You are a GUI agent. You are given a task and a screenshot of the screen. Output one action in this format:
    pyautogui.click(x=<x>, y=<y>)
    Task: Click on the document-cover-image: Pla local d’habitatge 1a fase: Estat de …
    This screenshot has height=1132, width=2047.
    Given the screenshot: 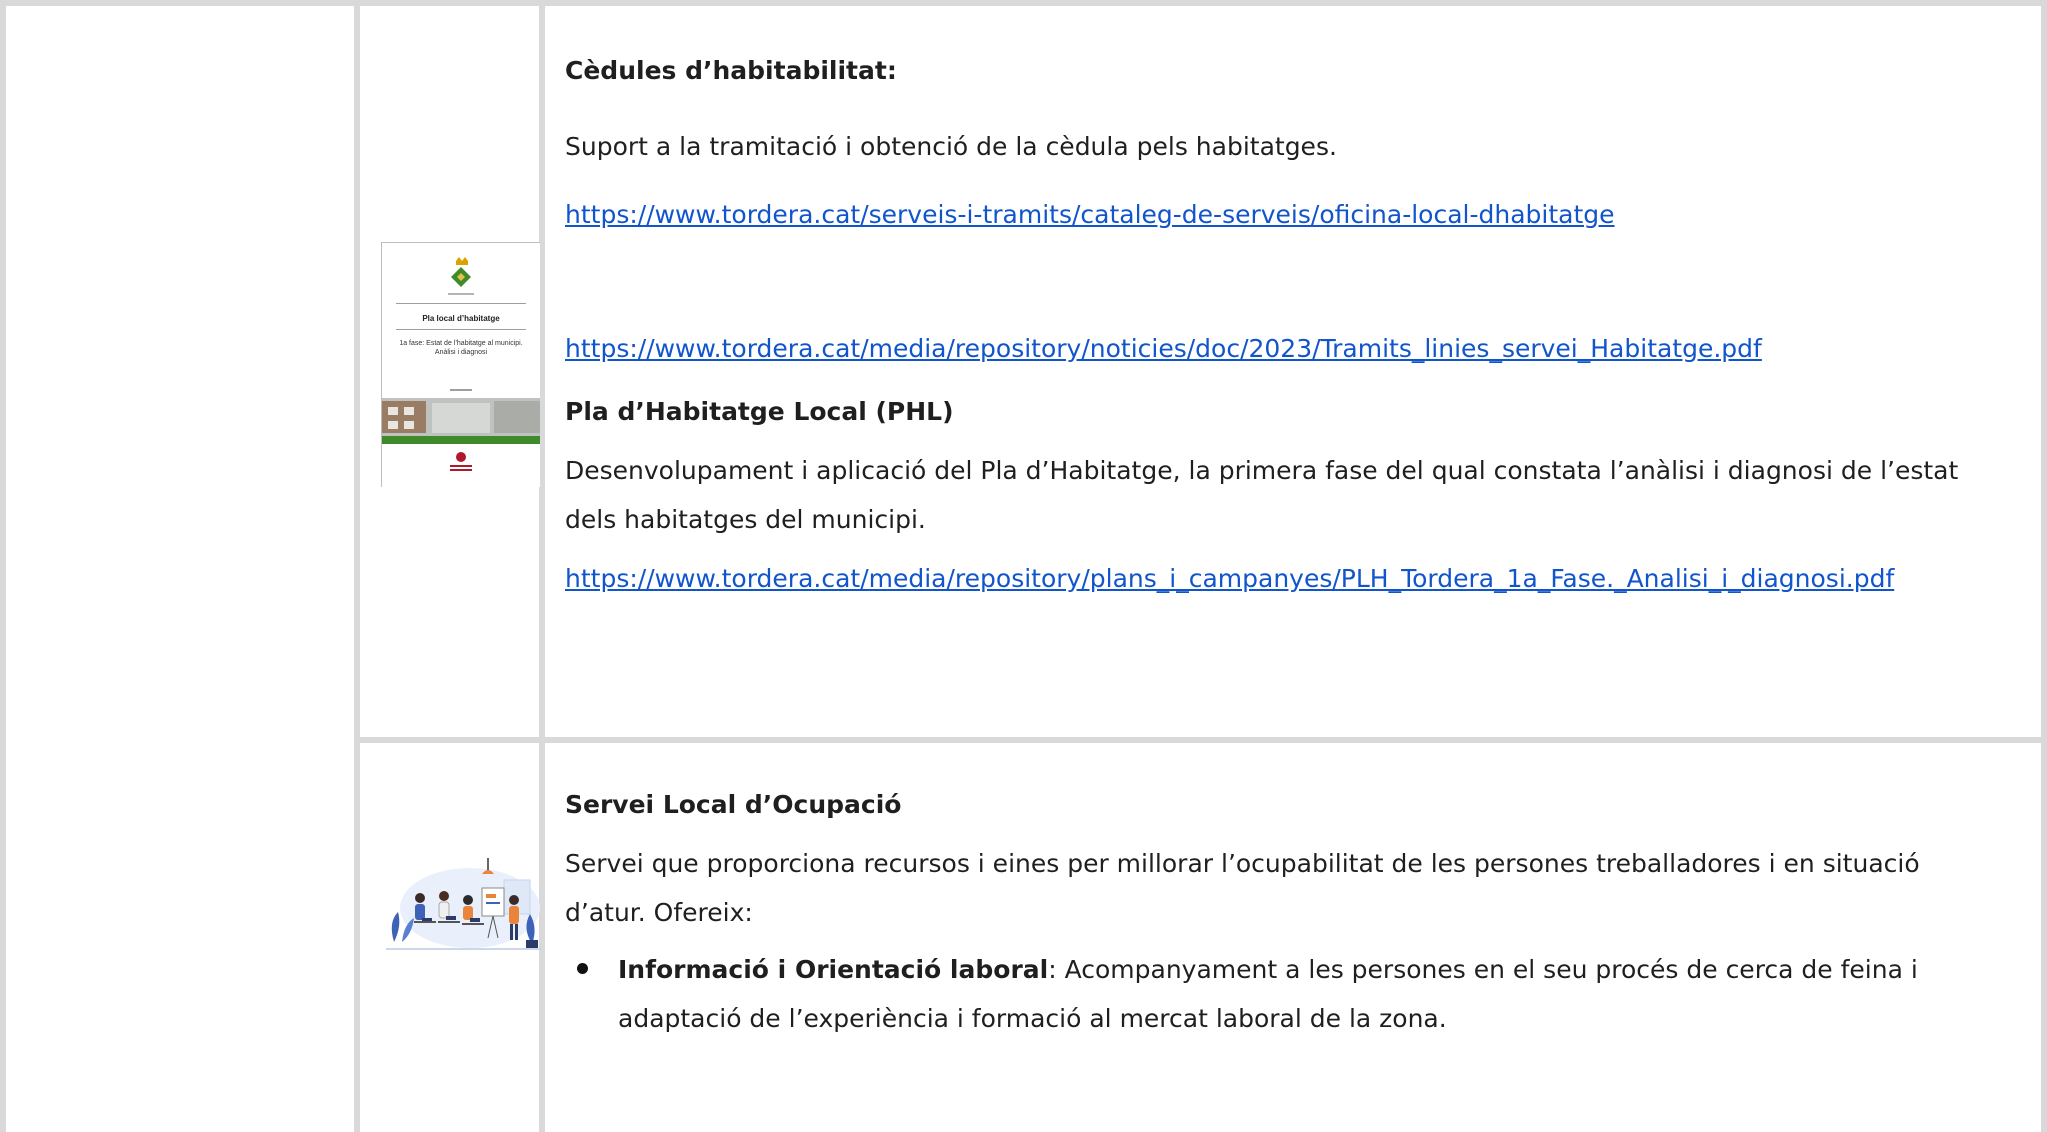 What is the action you would take?
    pyautogui.click(x=461, y=365)
    